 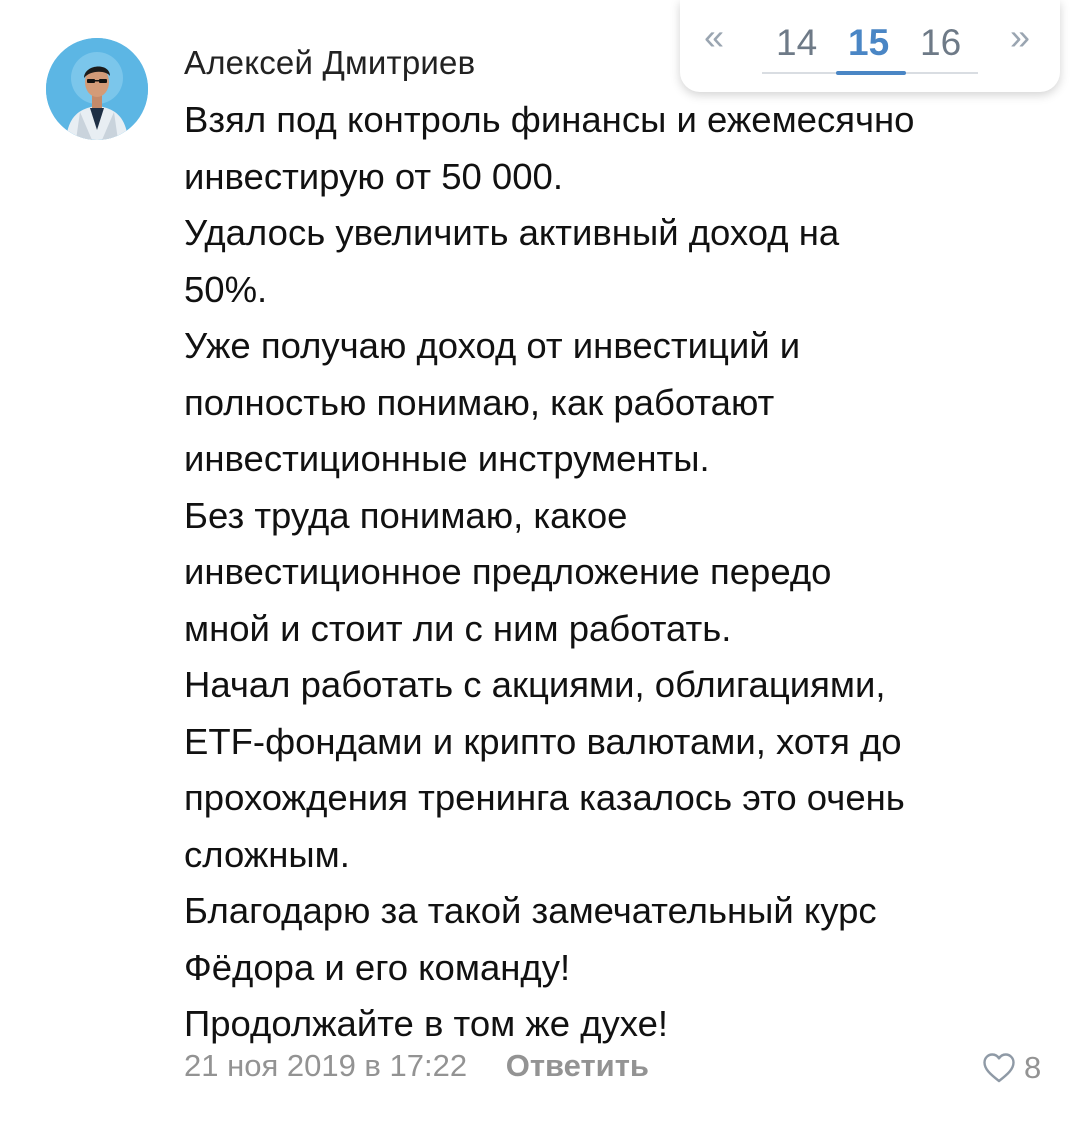 I want to click on author-name: Алексей Дмитриев, so click(x=329, y=63).